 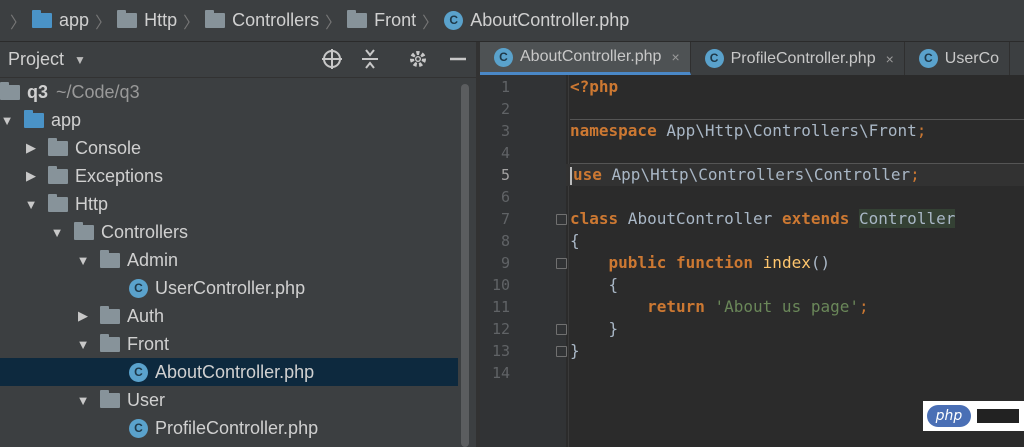 What do you see at coordinates (536, 20) in the screenshot?
I see `breadcrumb-item-file: C AboutController.php` at bounding box center [536, 20].